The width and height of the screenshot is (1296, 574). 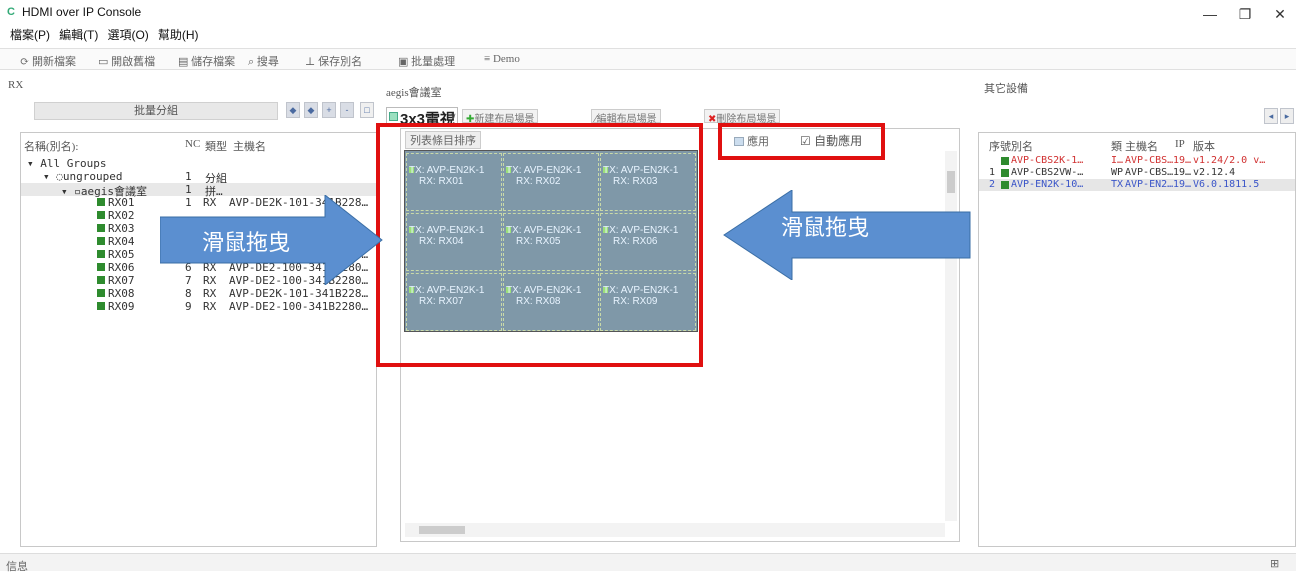 I want to click on move-down-button: ◆, so click(x=311, y=110).